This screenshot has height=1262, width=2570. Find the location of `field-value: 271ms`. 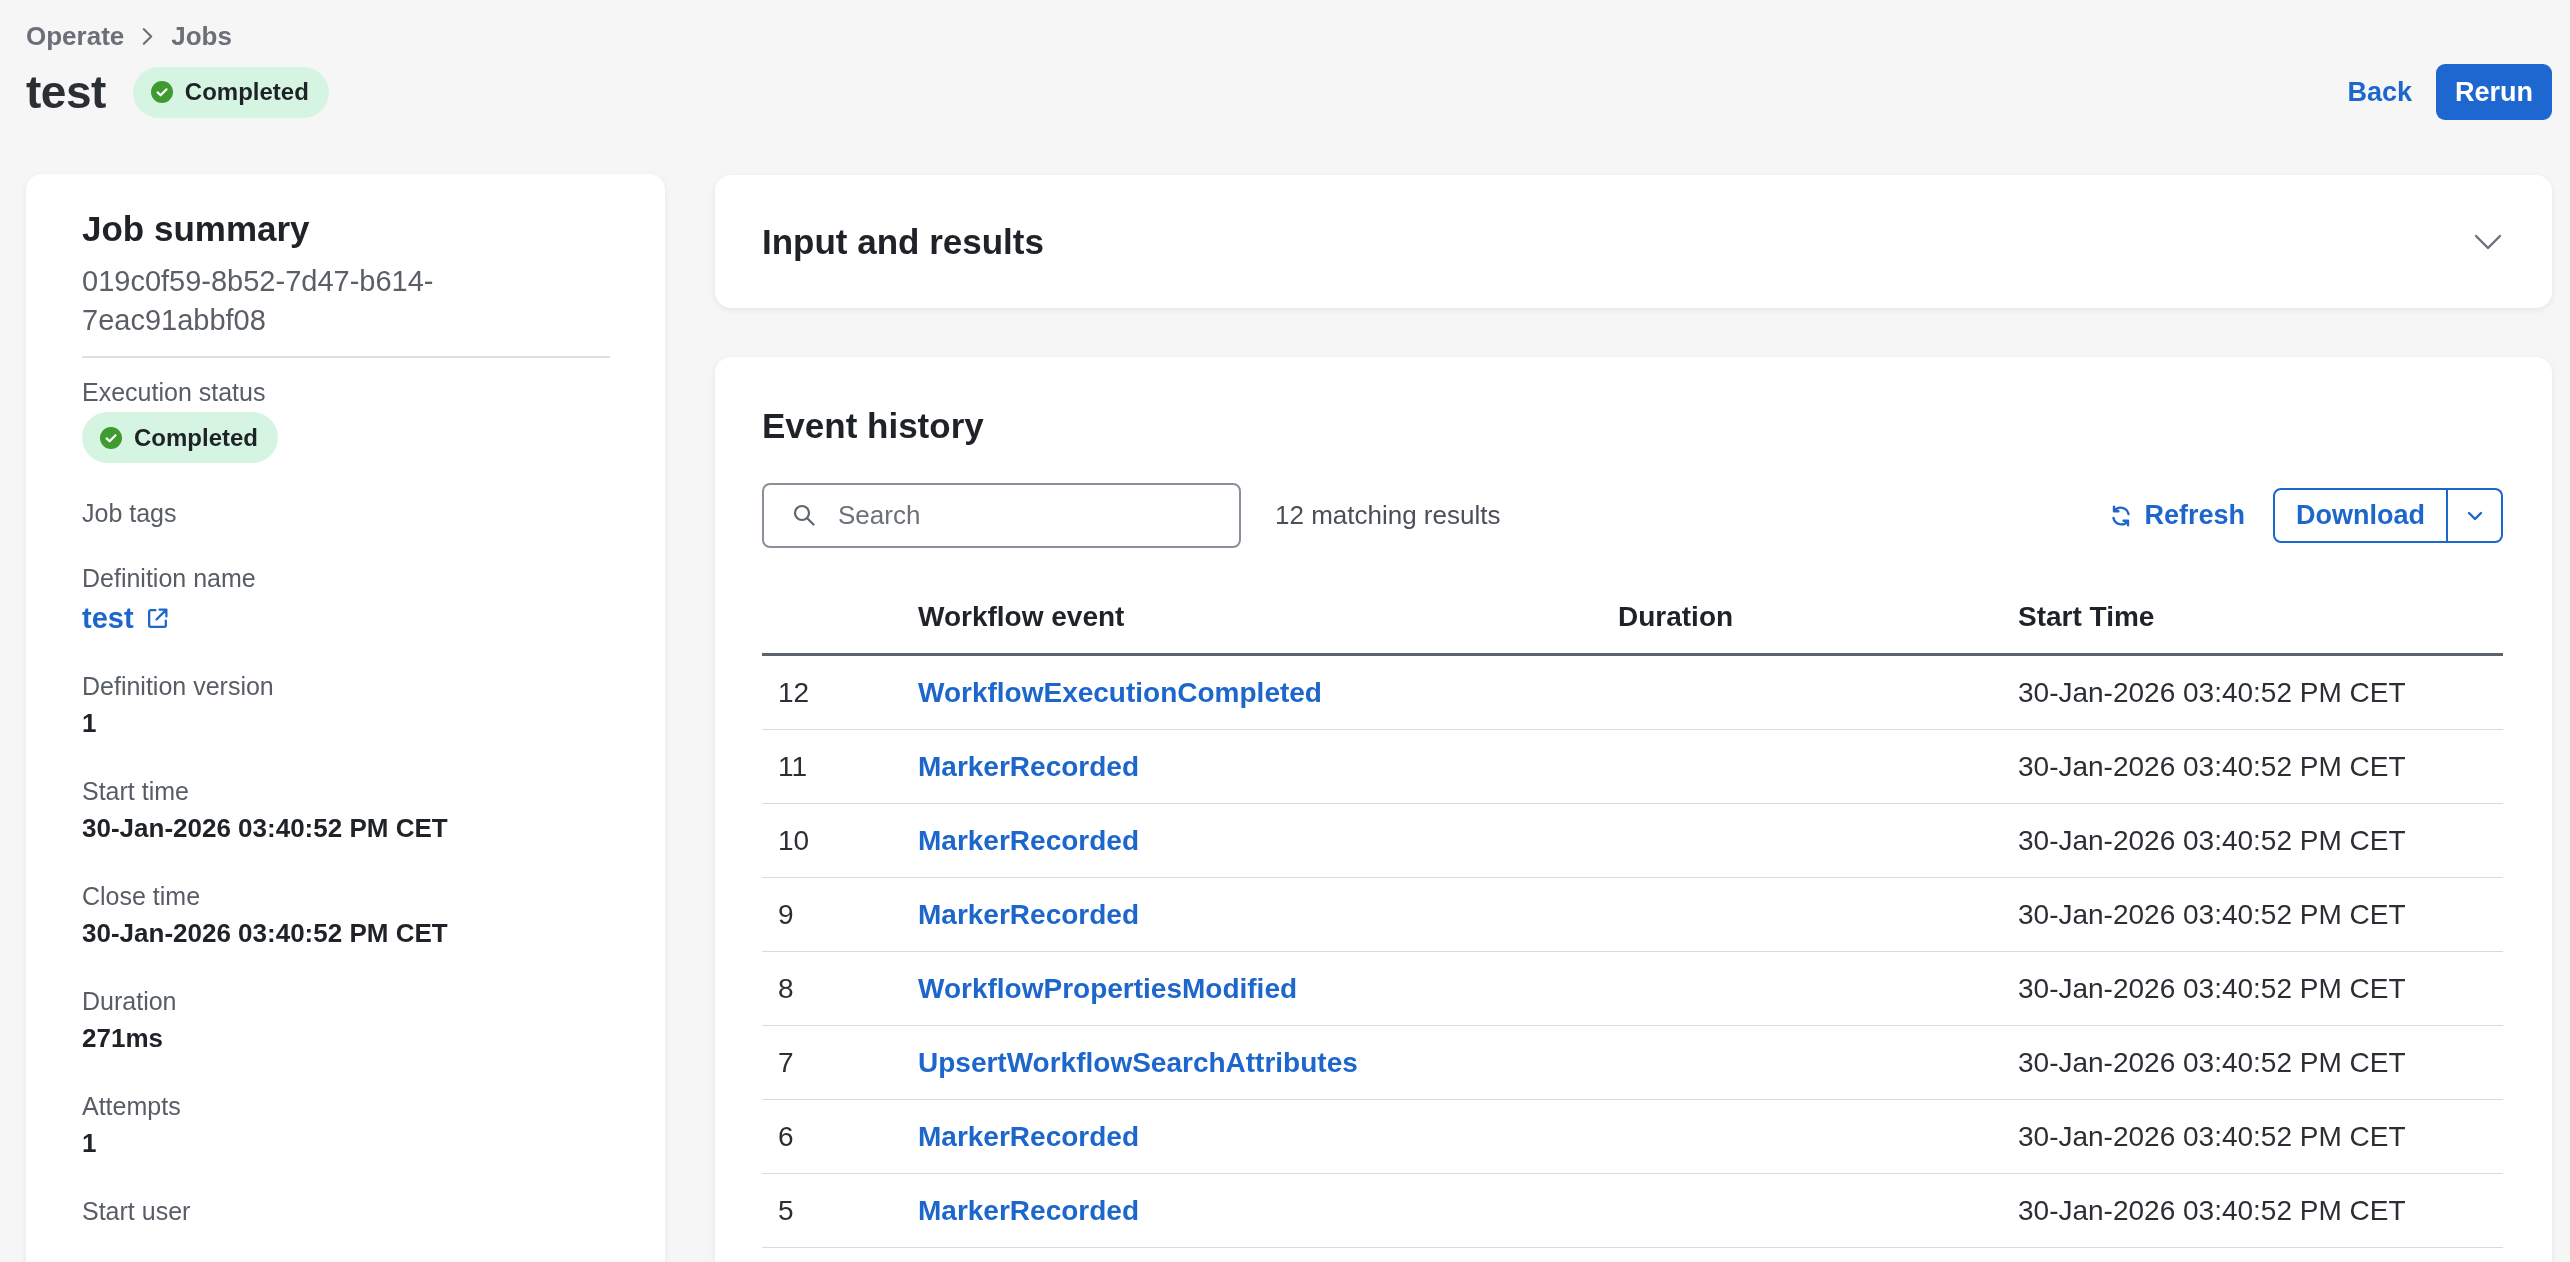

field-value: 271ms is located at coordinates (122, 1038).